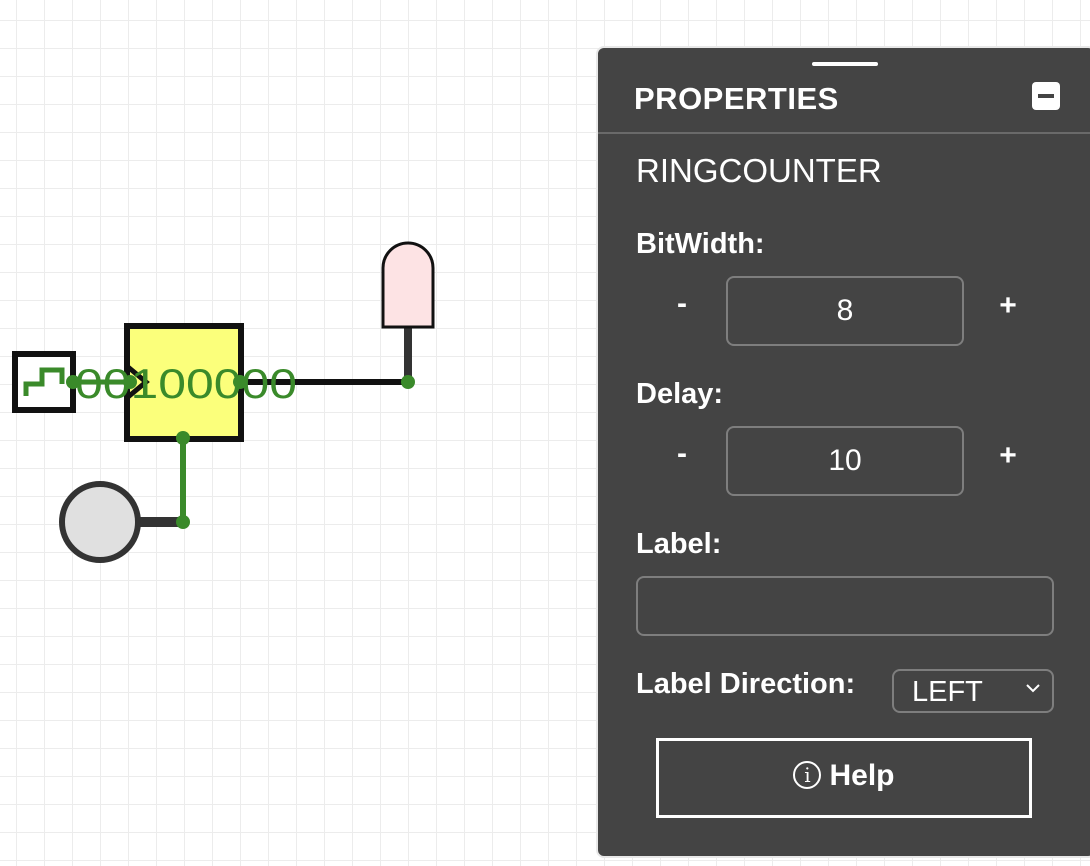  What do you see at coordinates (1008, 306) in the screenshot?
I see `bitwidth-increment-button: +` at bounding box center [1008, 306].